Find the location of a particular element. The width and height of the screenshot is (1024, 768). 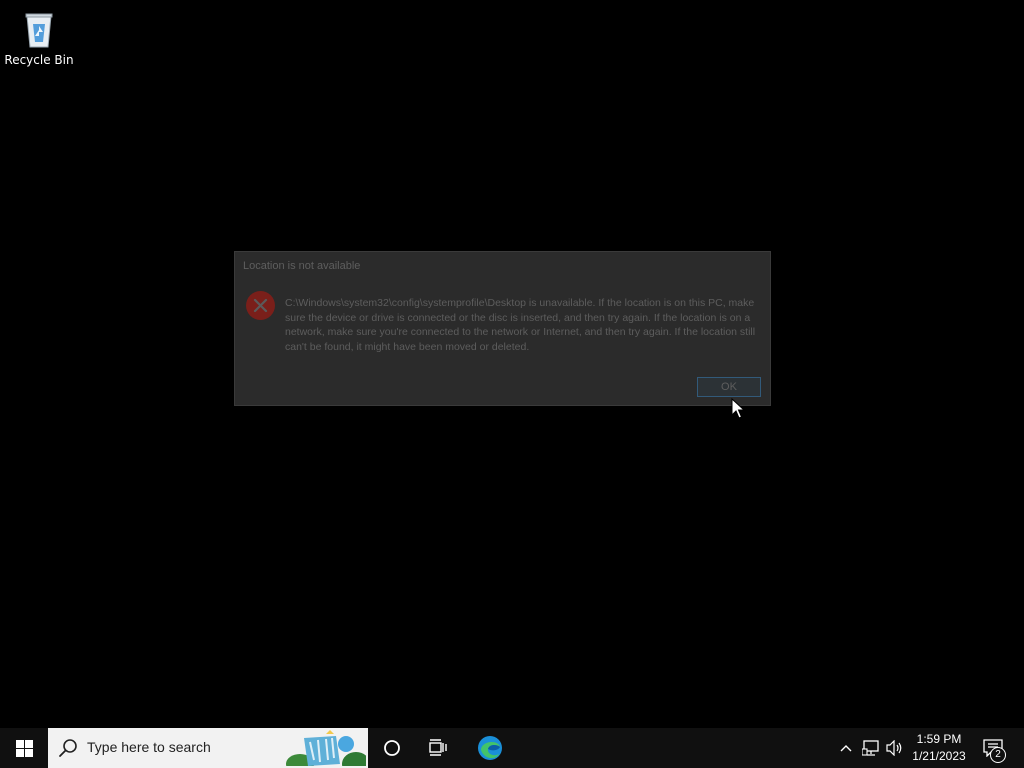

edge-taskbar-button is located at coordinates (490, 748).